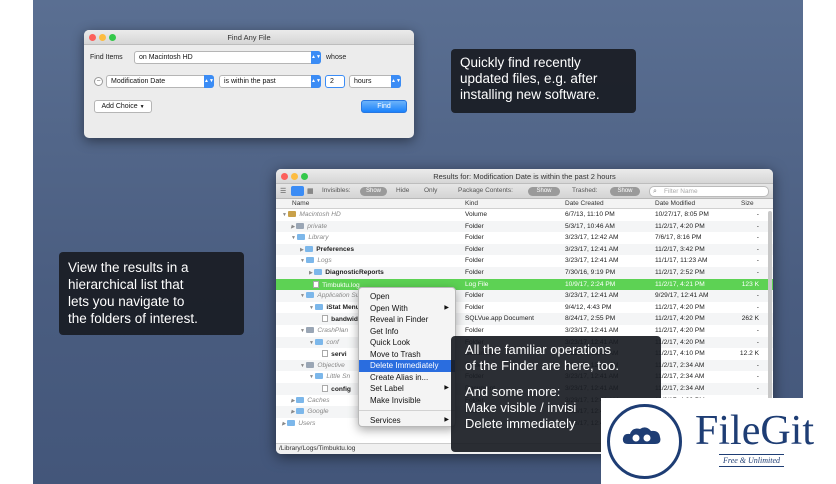 This screenshot has height=484, width=836. What do you see at coordinates (373, 191) in the screenshot?
I see `invisibles-show-button: Show` at bounding box center [373, 191].